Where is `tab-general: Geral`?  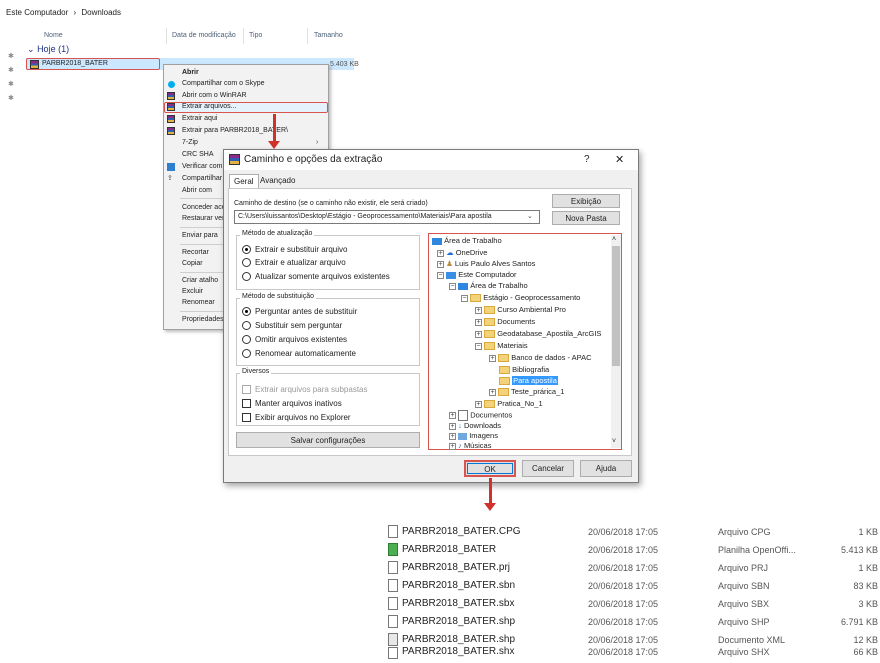
tab-general: Geral is located at coordinates (244, 181).